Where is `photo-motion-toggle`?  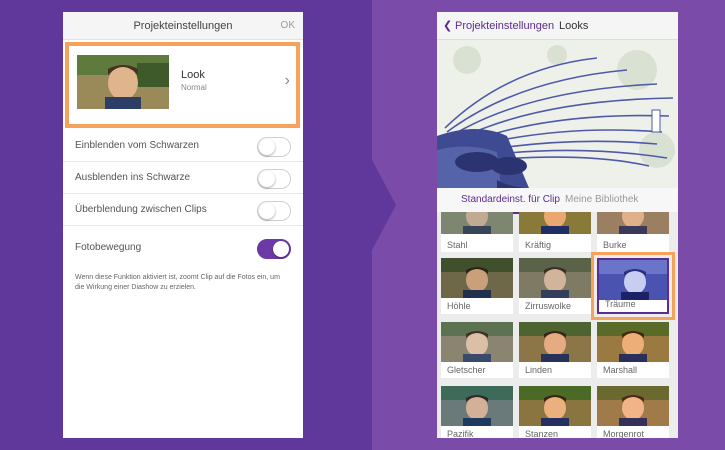
photo-motion-toggle is located at coordinates (274, 249).